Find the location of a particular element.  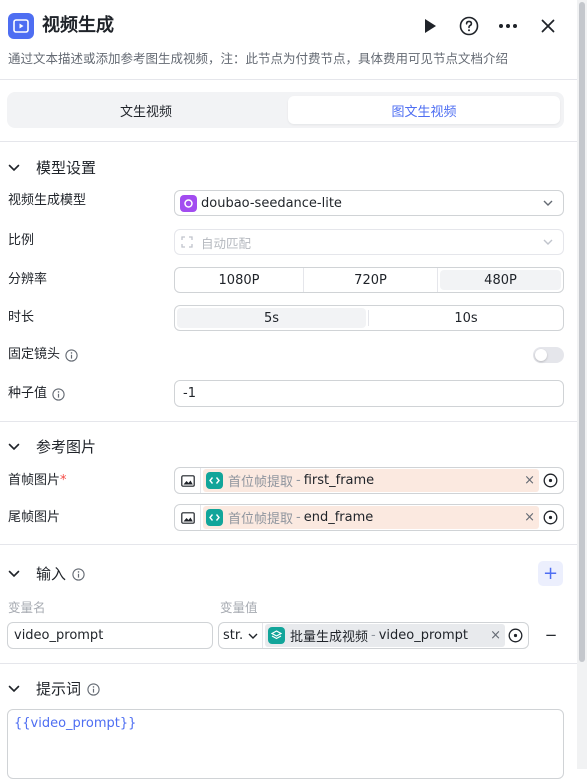

type-value: str. is located at coordinates (233, 635).